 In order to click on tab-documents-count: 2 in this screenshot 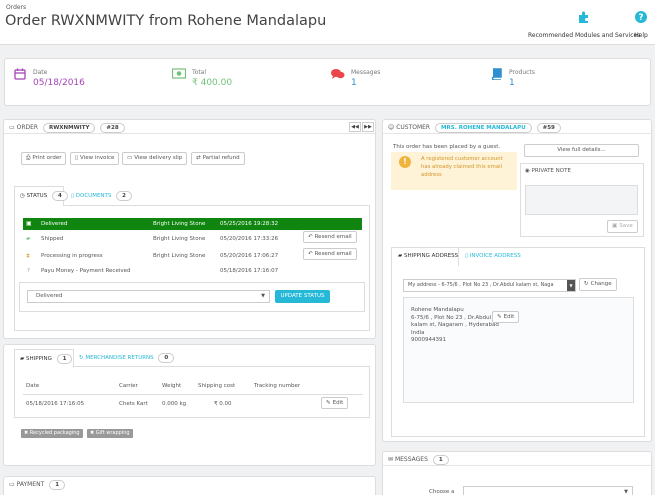, I will do `click(124, 196)`.